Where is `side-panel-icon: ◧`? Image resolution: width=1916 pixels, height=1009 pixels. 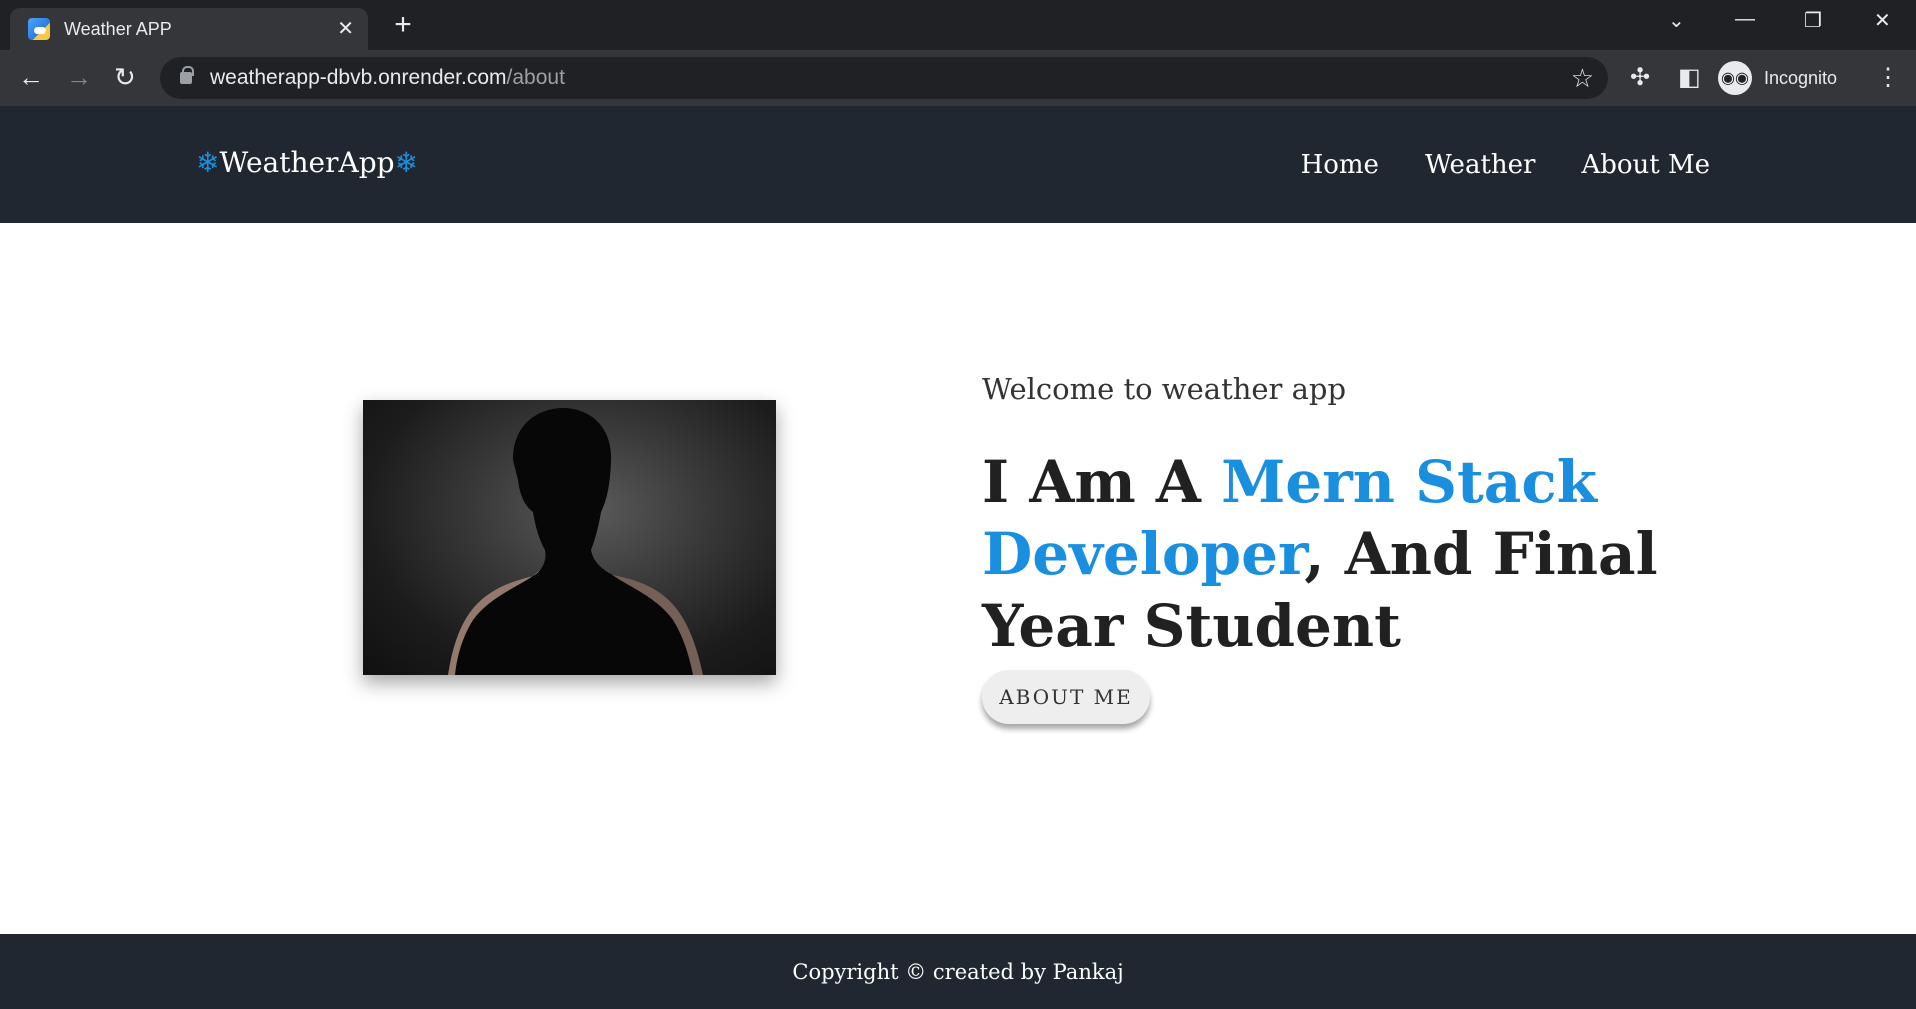 side-panel-icon: ◧ is located at coordinates (1689, 78).